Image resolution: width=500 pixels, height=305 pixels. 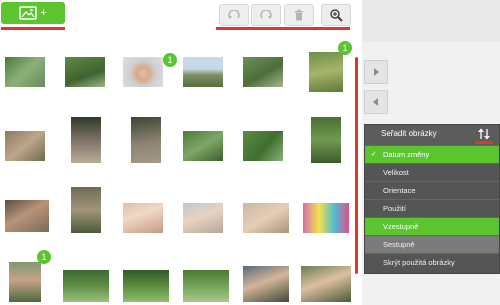 What do you see at coordinates (432, 154) in the screenshot?
I see `sort-option-date: ✓ Datum změny` at bounding box center [432, 154].